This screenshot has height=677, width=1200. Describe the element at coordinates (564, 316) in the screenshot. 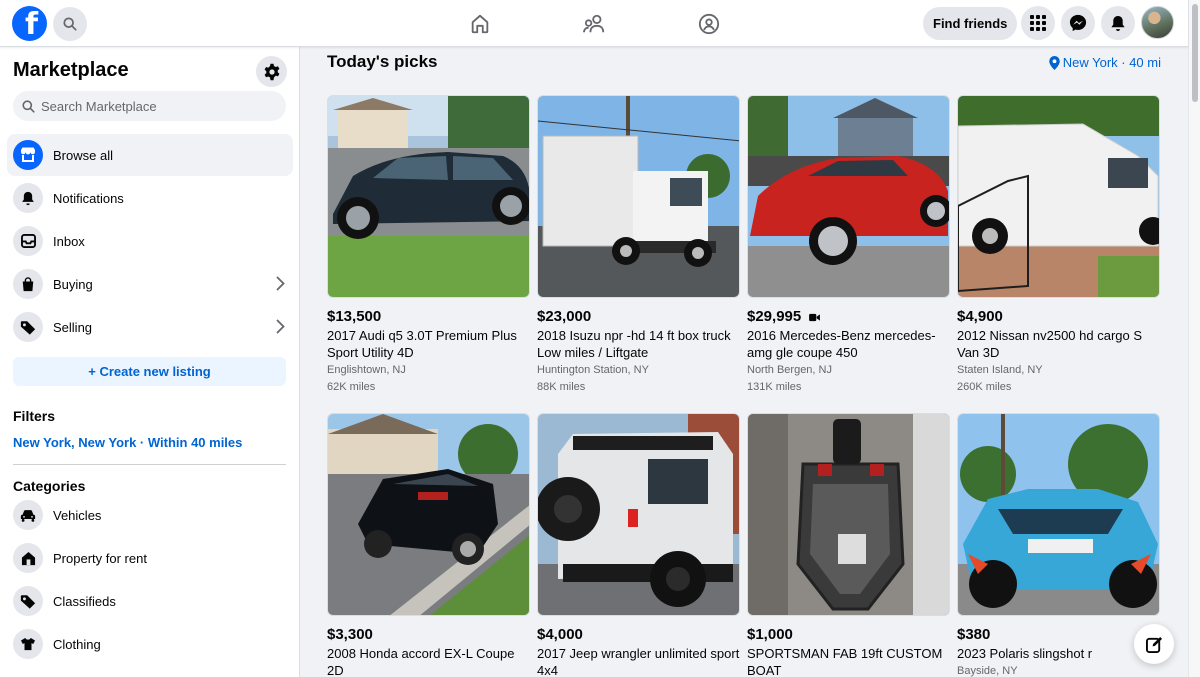

I see `listing-price-value: $23,000` at that location.